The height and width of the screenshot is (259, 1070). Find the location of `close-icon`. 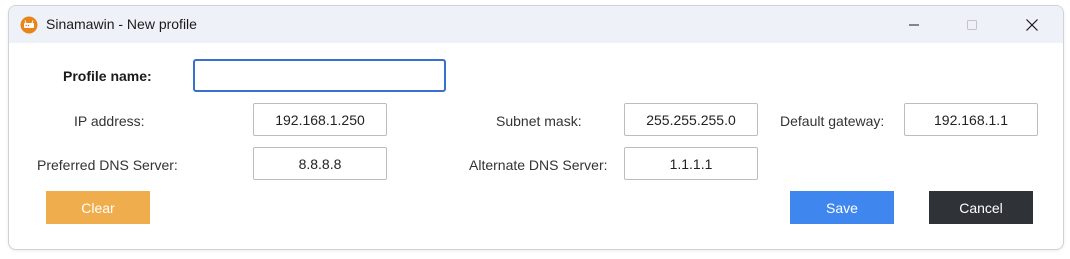

close-icon is located at coordinates (1032, 25).